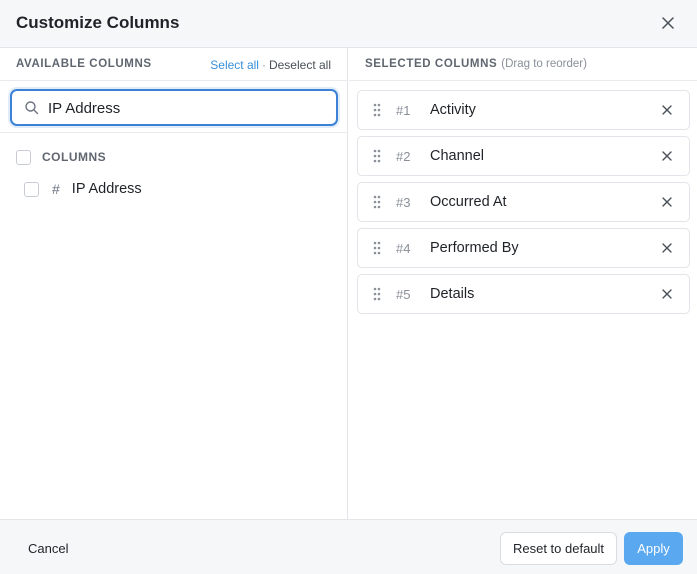 The image size is (697, 574). Describe the element at coordinates (523, 110) in the screenshot. I see `selected-column-item: #1 Activity` at that location.